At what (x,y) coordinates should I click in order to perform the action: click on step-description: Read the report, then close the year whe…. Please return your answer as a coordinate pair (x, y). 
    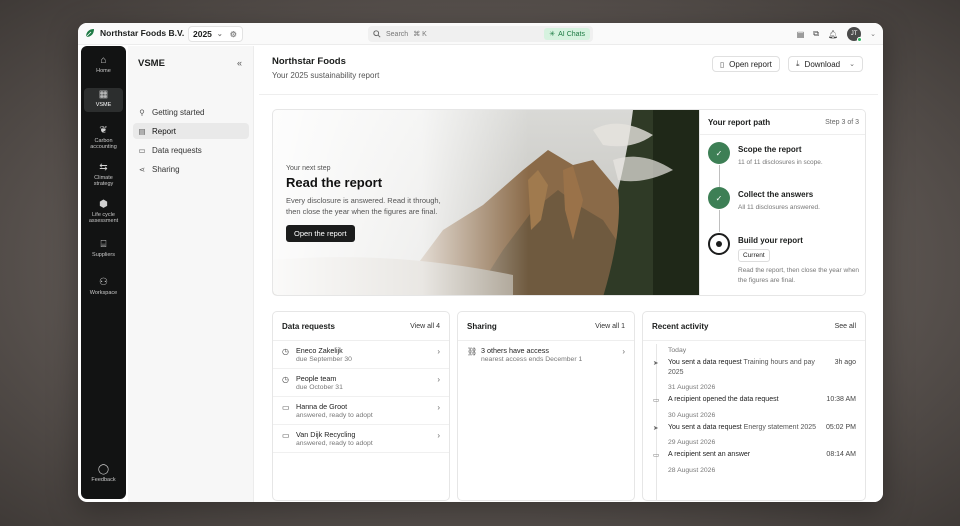
    Looking at the image, I should click on (799, 275).